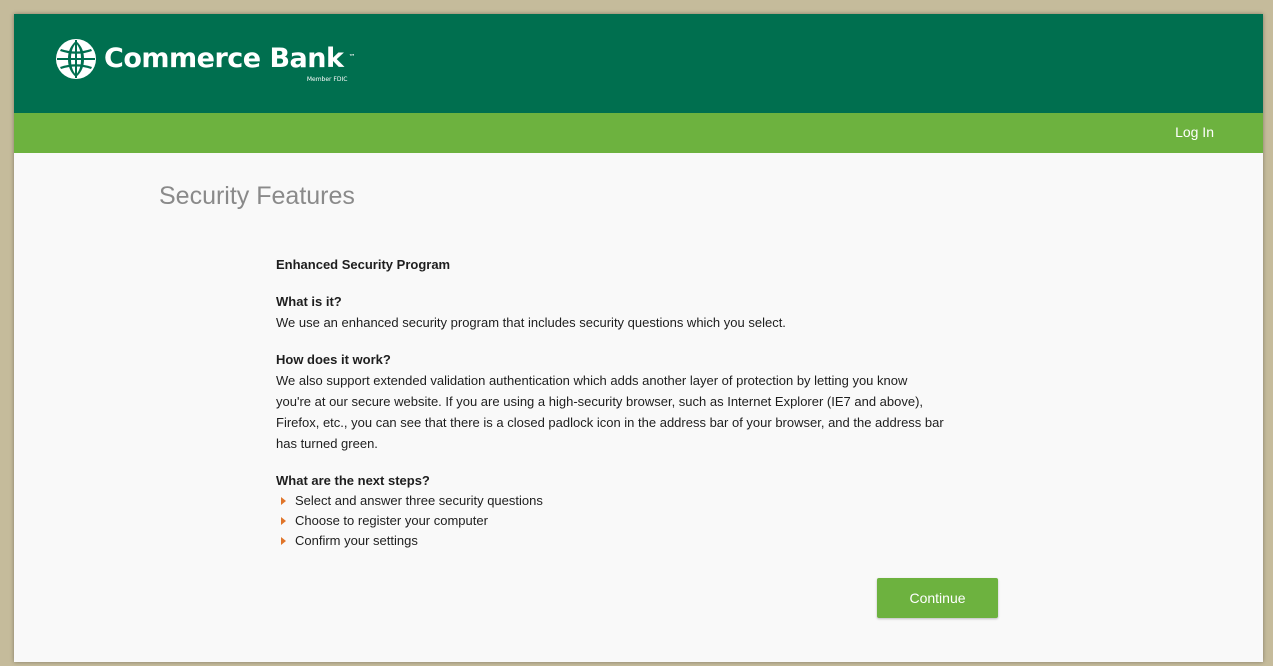 The image size is (1273, 666). What do you see at coordinates (327, 79) in the screenshot?
I see `member-fdic-label: Member FDIC` at bounding box center [327, 79].